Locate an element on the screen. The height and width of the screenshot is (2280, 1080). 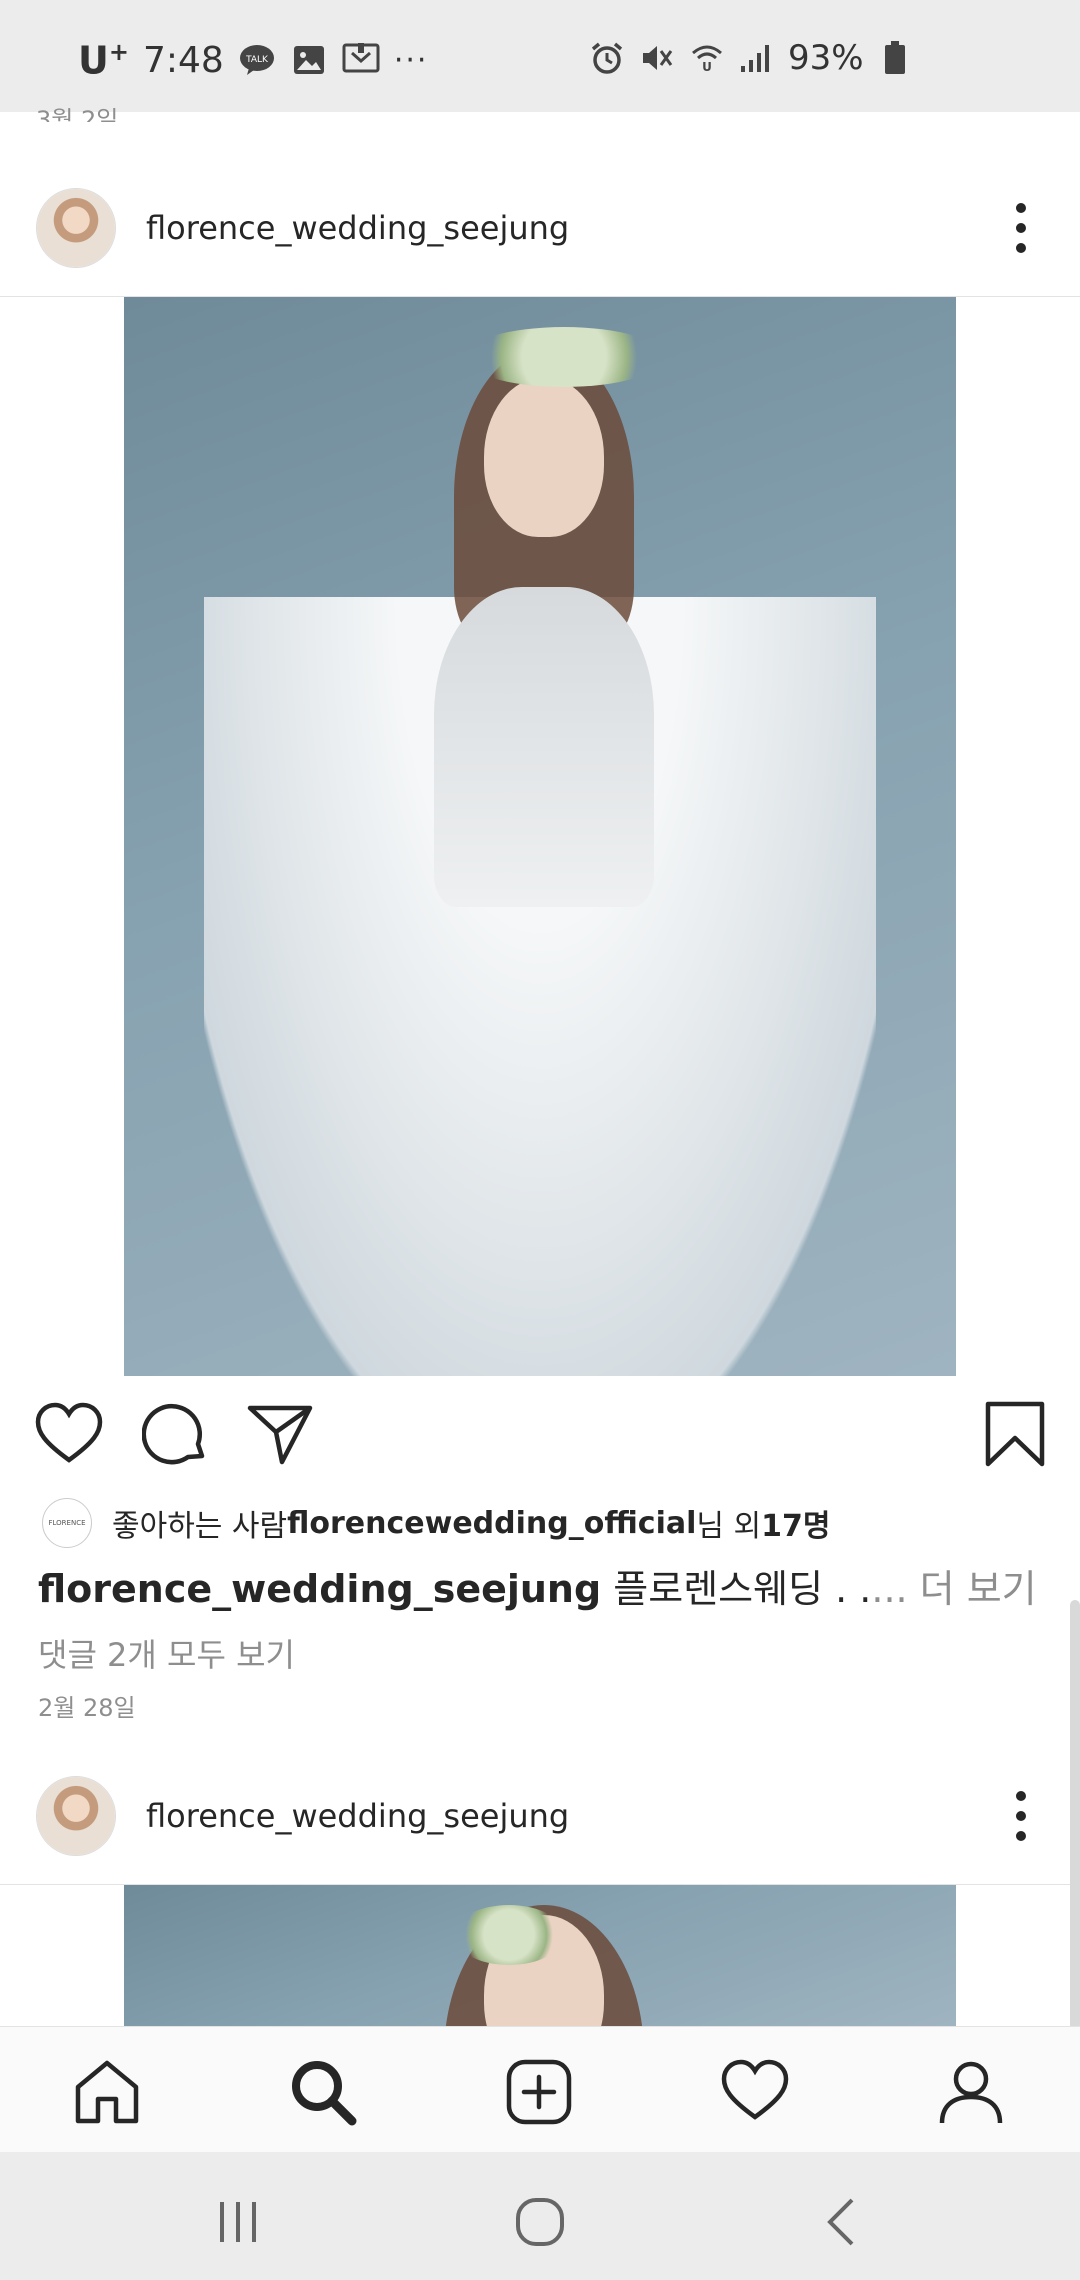
liker-avatar: FLORENCE is located at coordinates (67, 1523).